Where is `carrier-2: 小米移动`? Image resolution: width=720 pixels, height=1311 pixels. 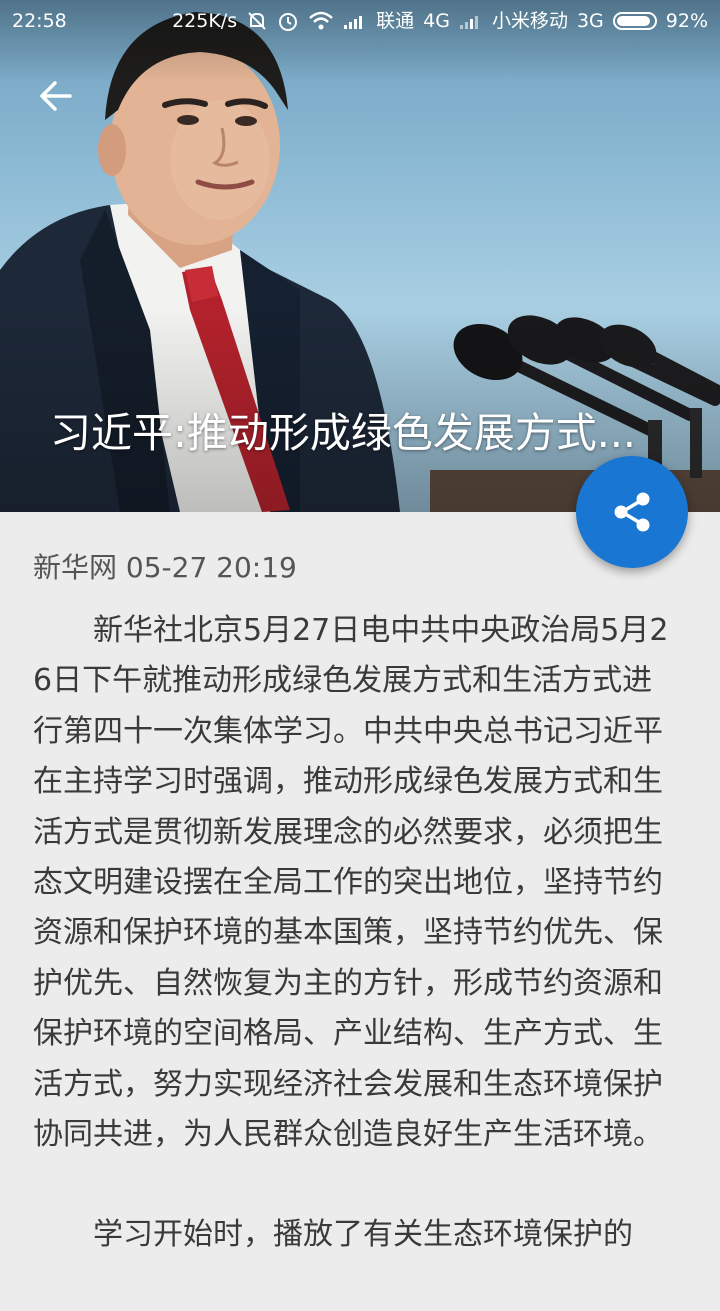 carrier-2: 小米移动 is located at coordinates (529, 21).